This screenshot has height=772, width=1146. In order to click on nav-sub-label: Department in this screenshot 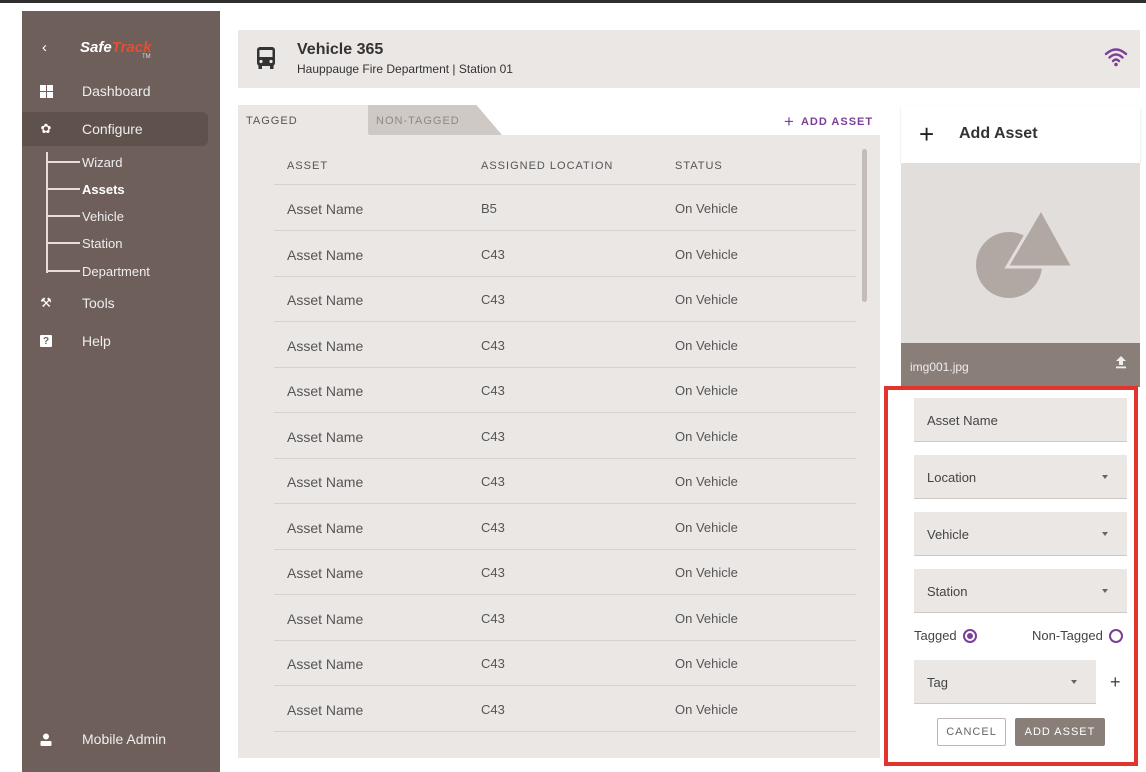, I will do `click(116, 271)`.